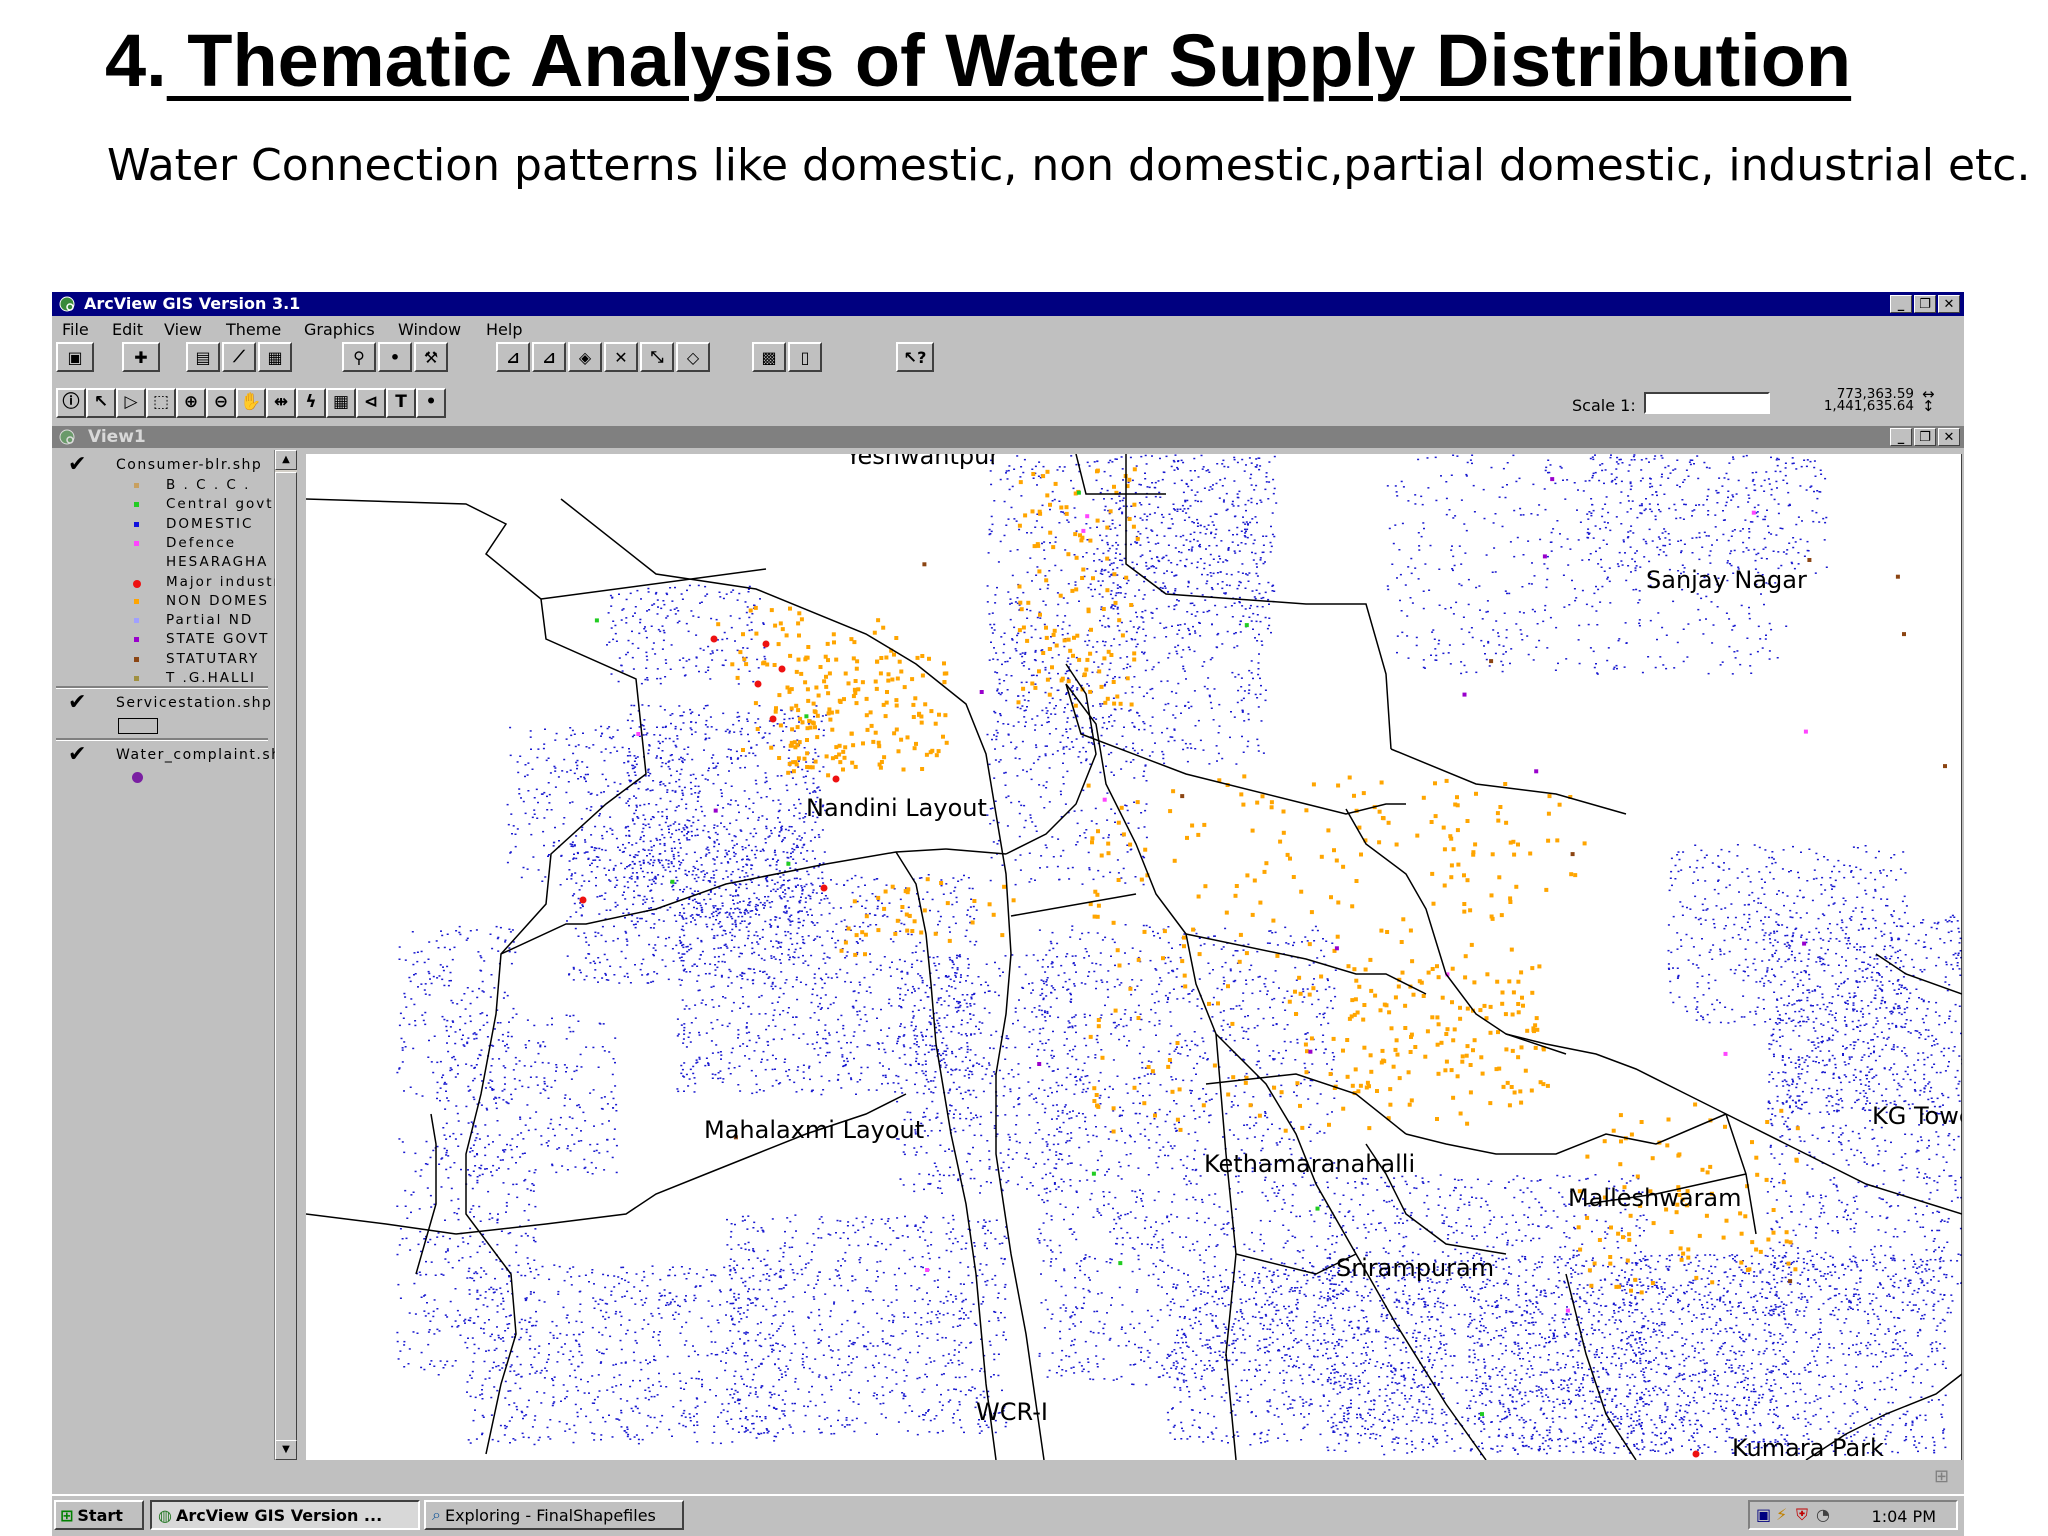 Image resolution: width=2048 pixels, height=1536 pixels. Describe the element at coordinates (693, 357) in the screenshot. I see `zoom-previous-icon: ◇` at that location.